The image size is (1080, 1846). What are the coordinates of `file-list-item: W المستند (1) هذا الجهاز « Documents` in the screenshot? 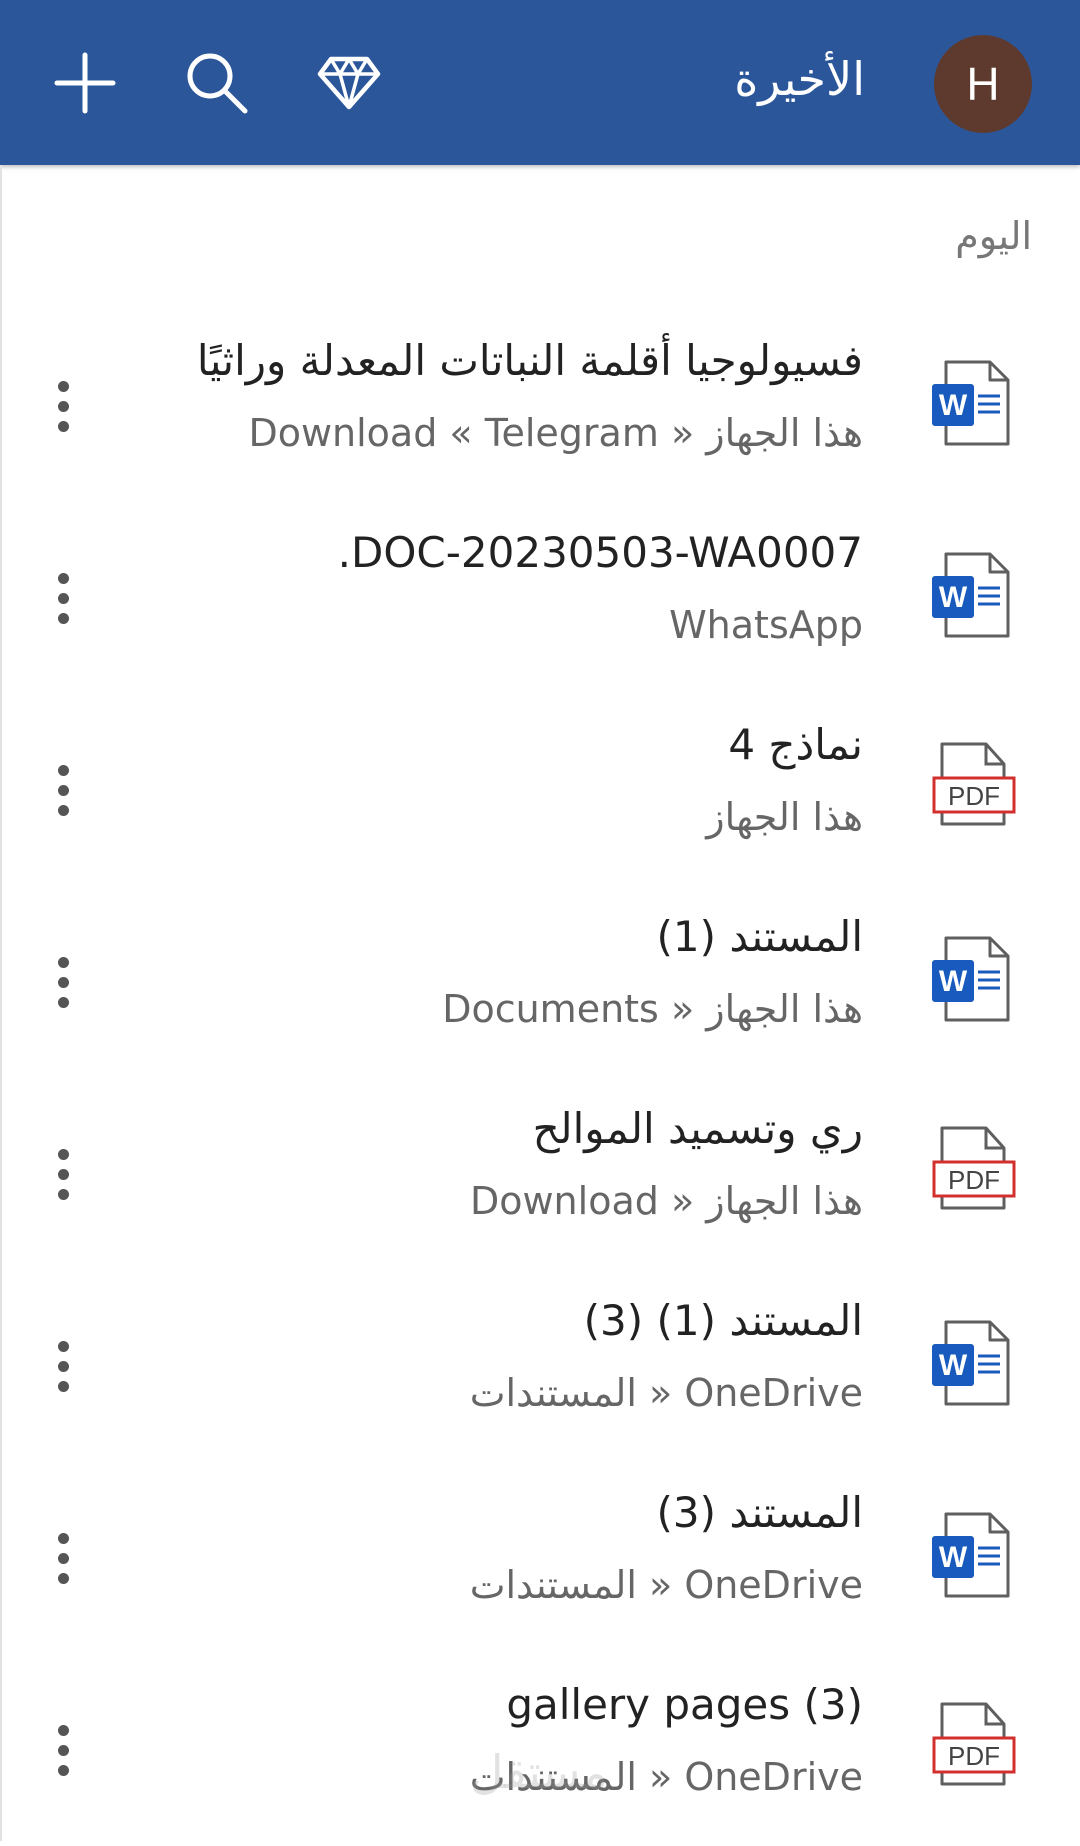 It's located at (540, 982).